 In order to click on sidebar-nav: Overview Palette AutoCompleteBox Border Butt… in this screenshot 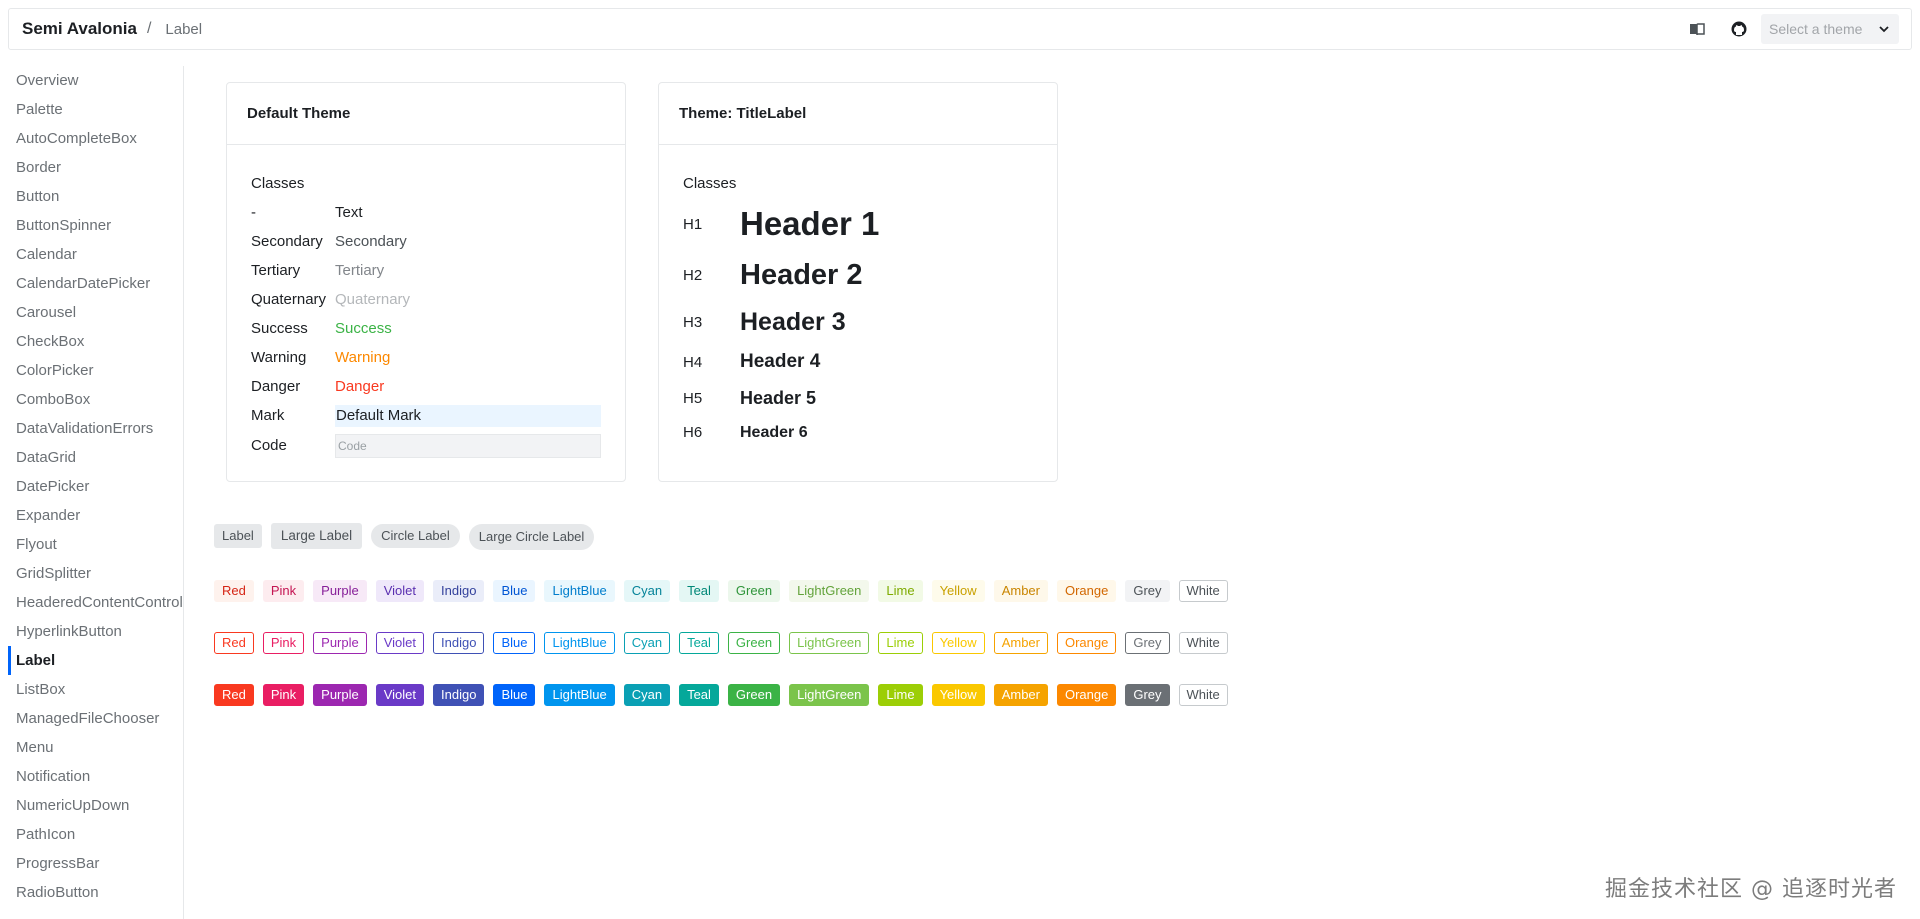, I will do `click(96, 492)`.